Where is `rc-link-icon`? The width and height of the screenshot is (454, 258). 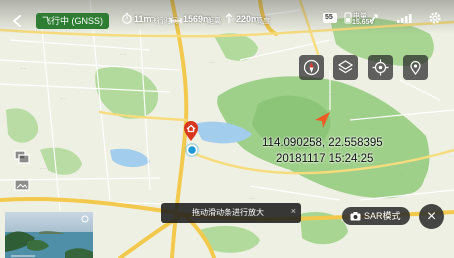
rc-link-icon is located at coordinates (373, 18).